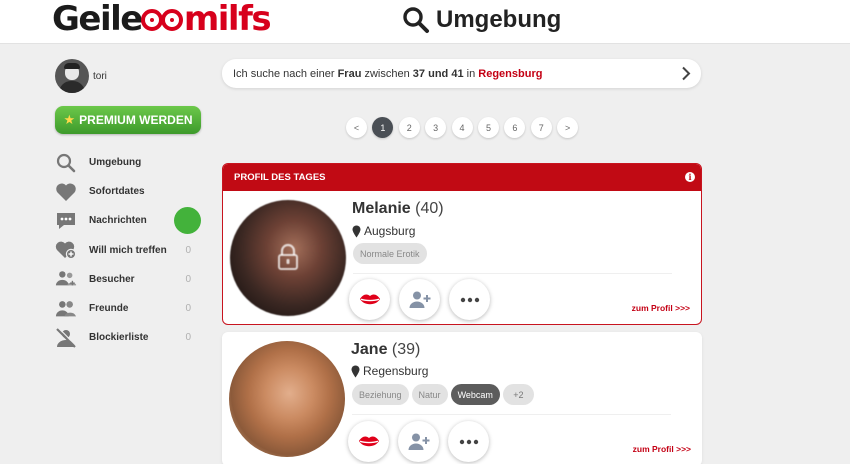 This screenshot has height=464, width=850. What do you see at coordinates (462, 177) in the screenshot?
I see `profile-of-day-header: PROFIL DES TAGES i` at bounding box center [462, 177].